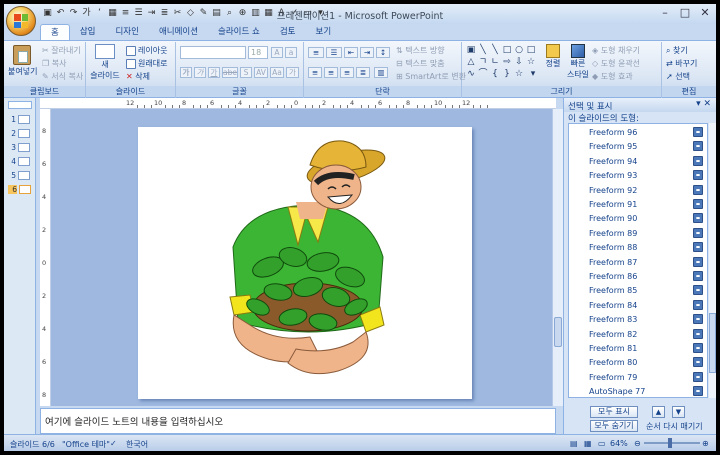  I want to click on shape-list-item: Freeform 94, so click(638, 162).